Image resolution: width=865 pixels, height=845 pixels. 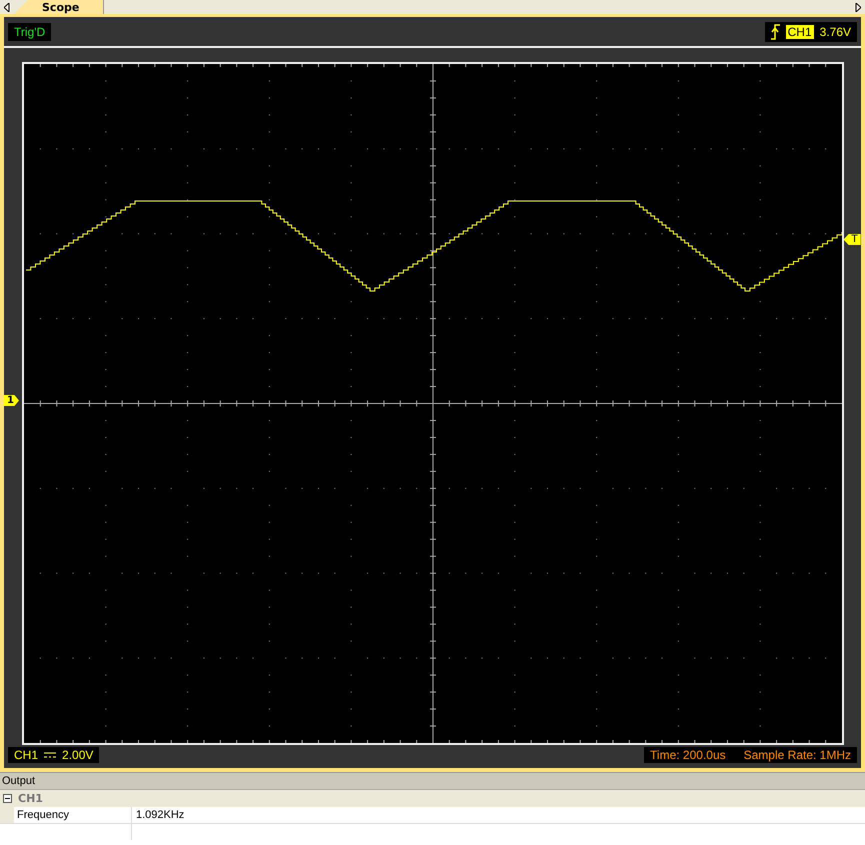 What do you see at coordinates (78, 755) in the screenshot?
I see `volts-per-division: 2.00V` at bounding box center [78, 755].